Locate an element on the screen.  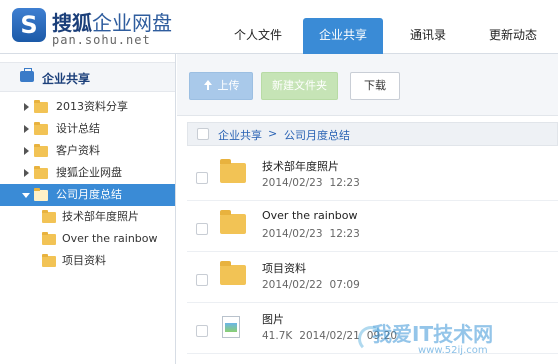
sidebar-item-label: 客户资料 is located at coordinates (78, 150).